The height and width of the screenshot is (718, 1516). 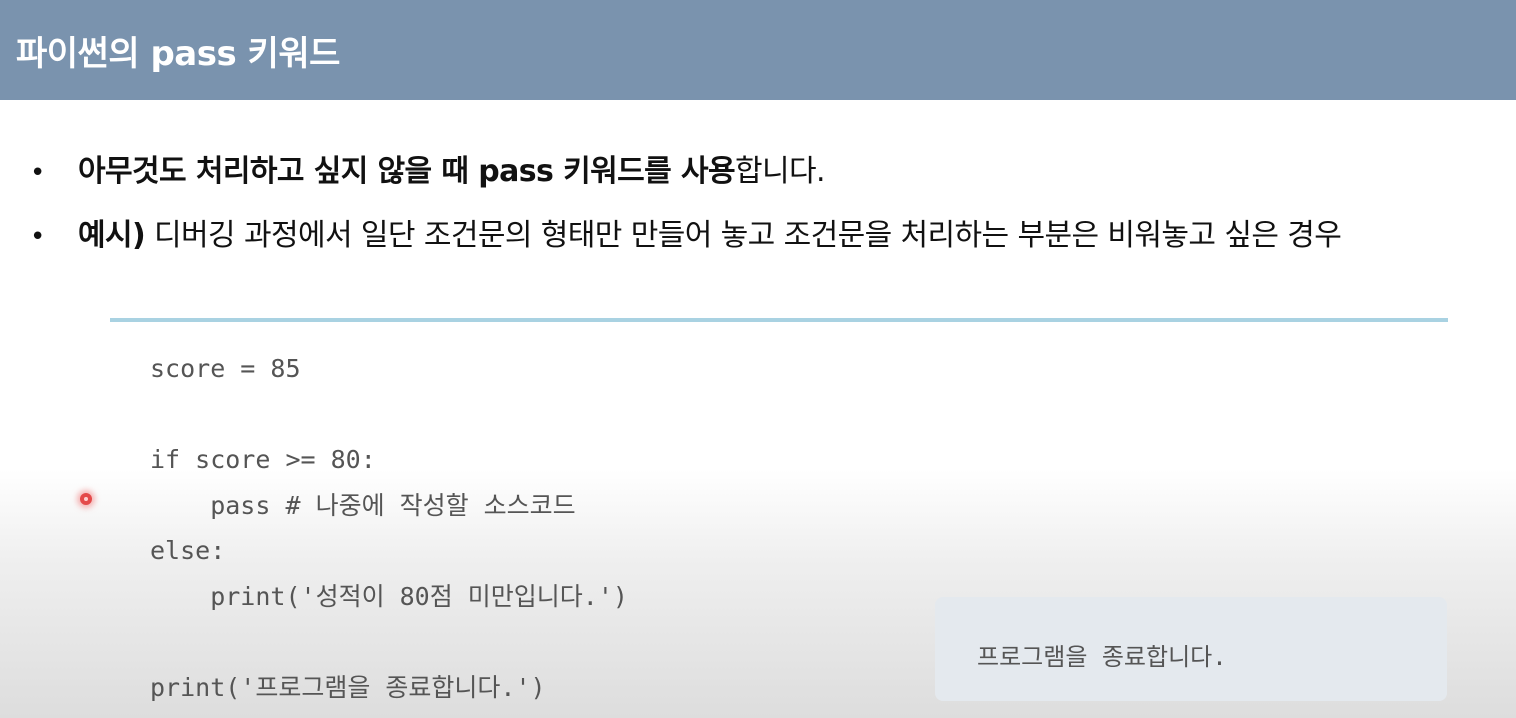 What do you see at coordinates (178, 54) in the screenshot?
I see `slide-title: 파이썬의 pass 키워드` at bounding box center [178, 54].